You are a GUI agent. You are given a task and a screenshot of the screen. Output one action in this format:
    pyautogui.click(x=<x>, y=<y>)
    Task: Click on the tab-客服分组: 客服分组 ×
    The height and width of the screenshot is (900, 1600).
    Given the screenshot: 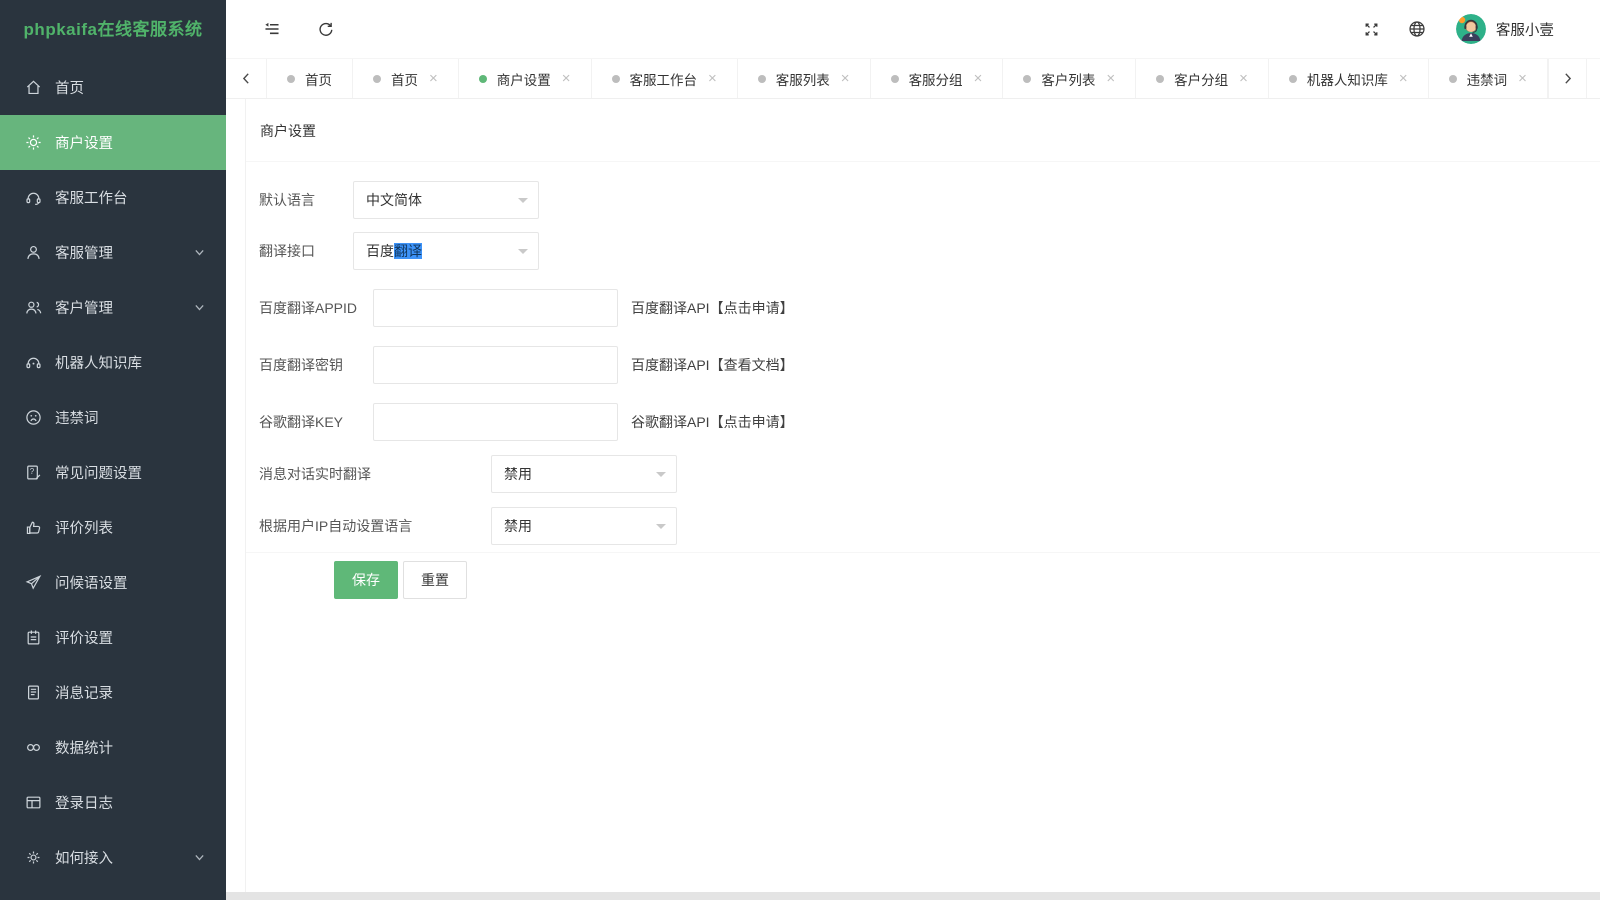 What is the action you would take?
    pyautogui.click(x=937, y=78)
    